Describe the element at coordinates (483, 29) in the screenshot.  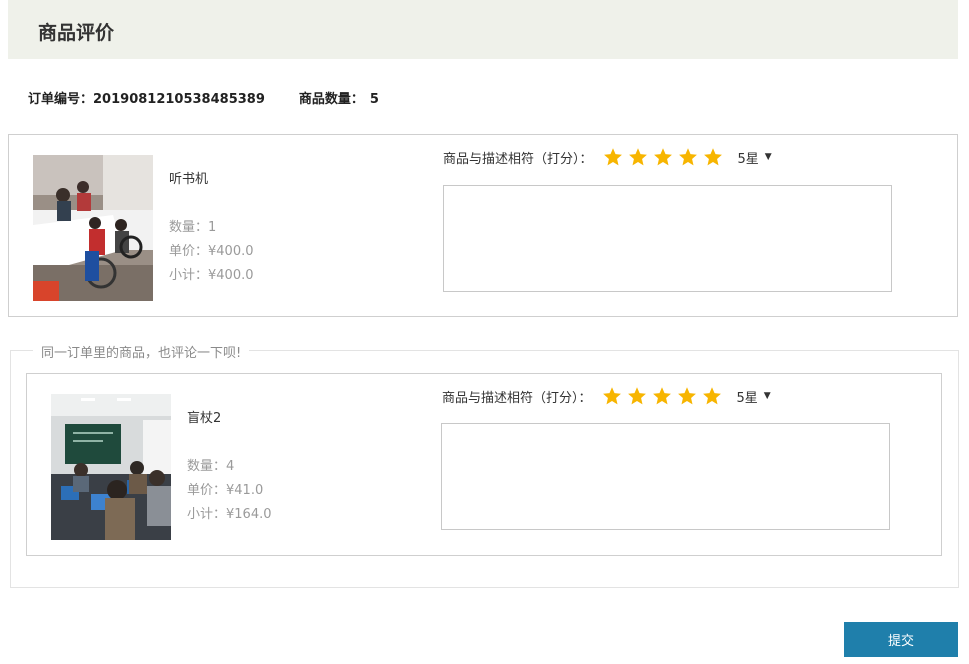
I see `page-header: 商品评价` at that location.